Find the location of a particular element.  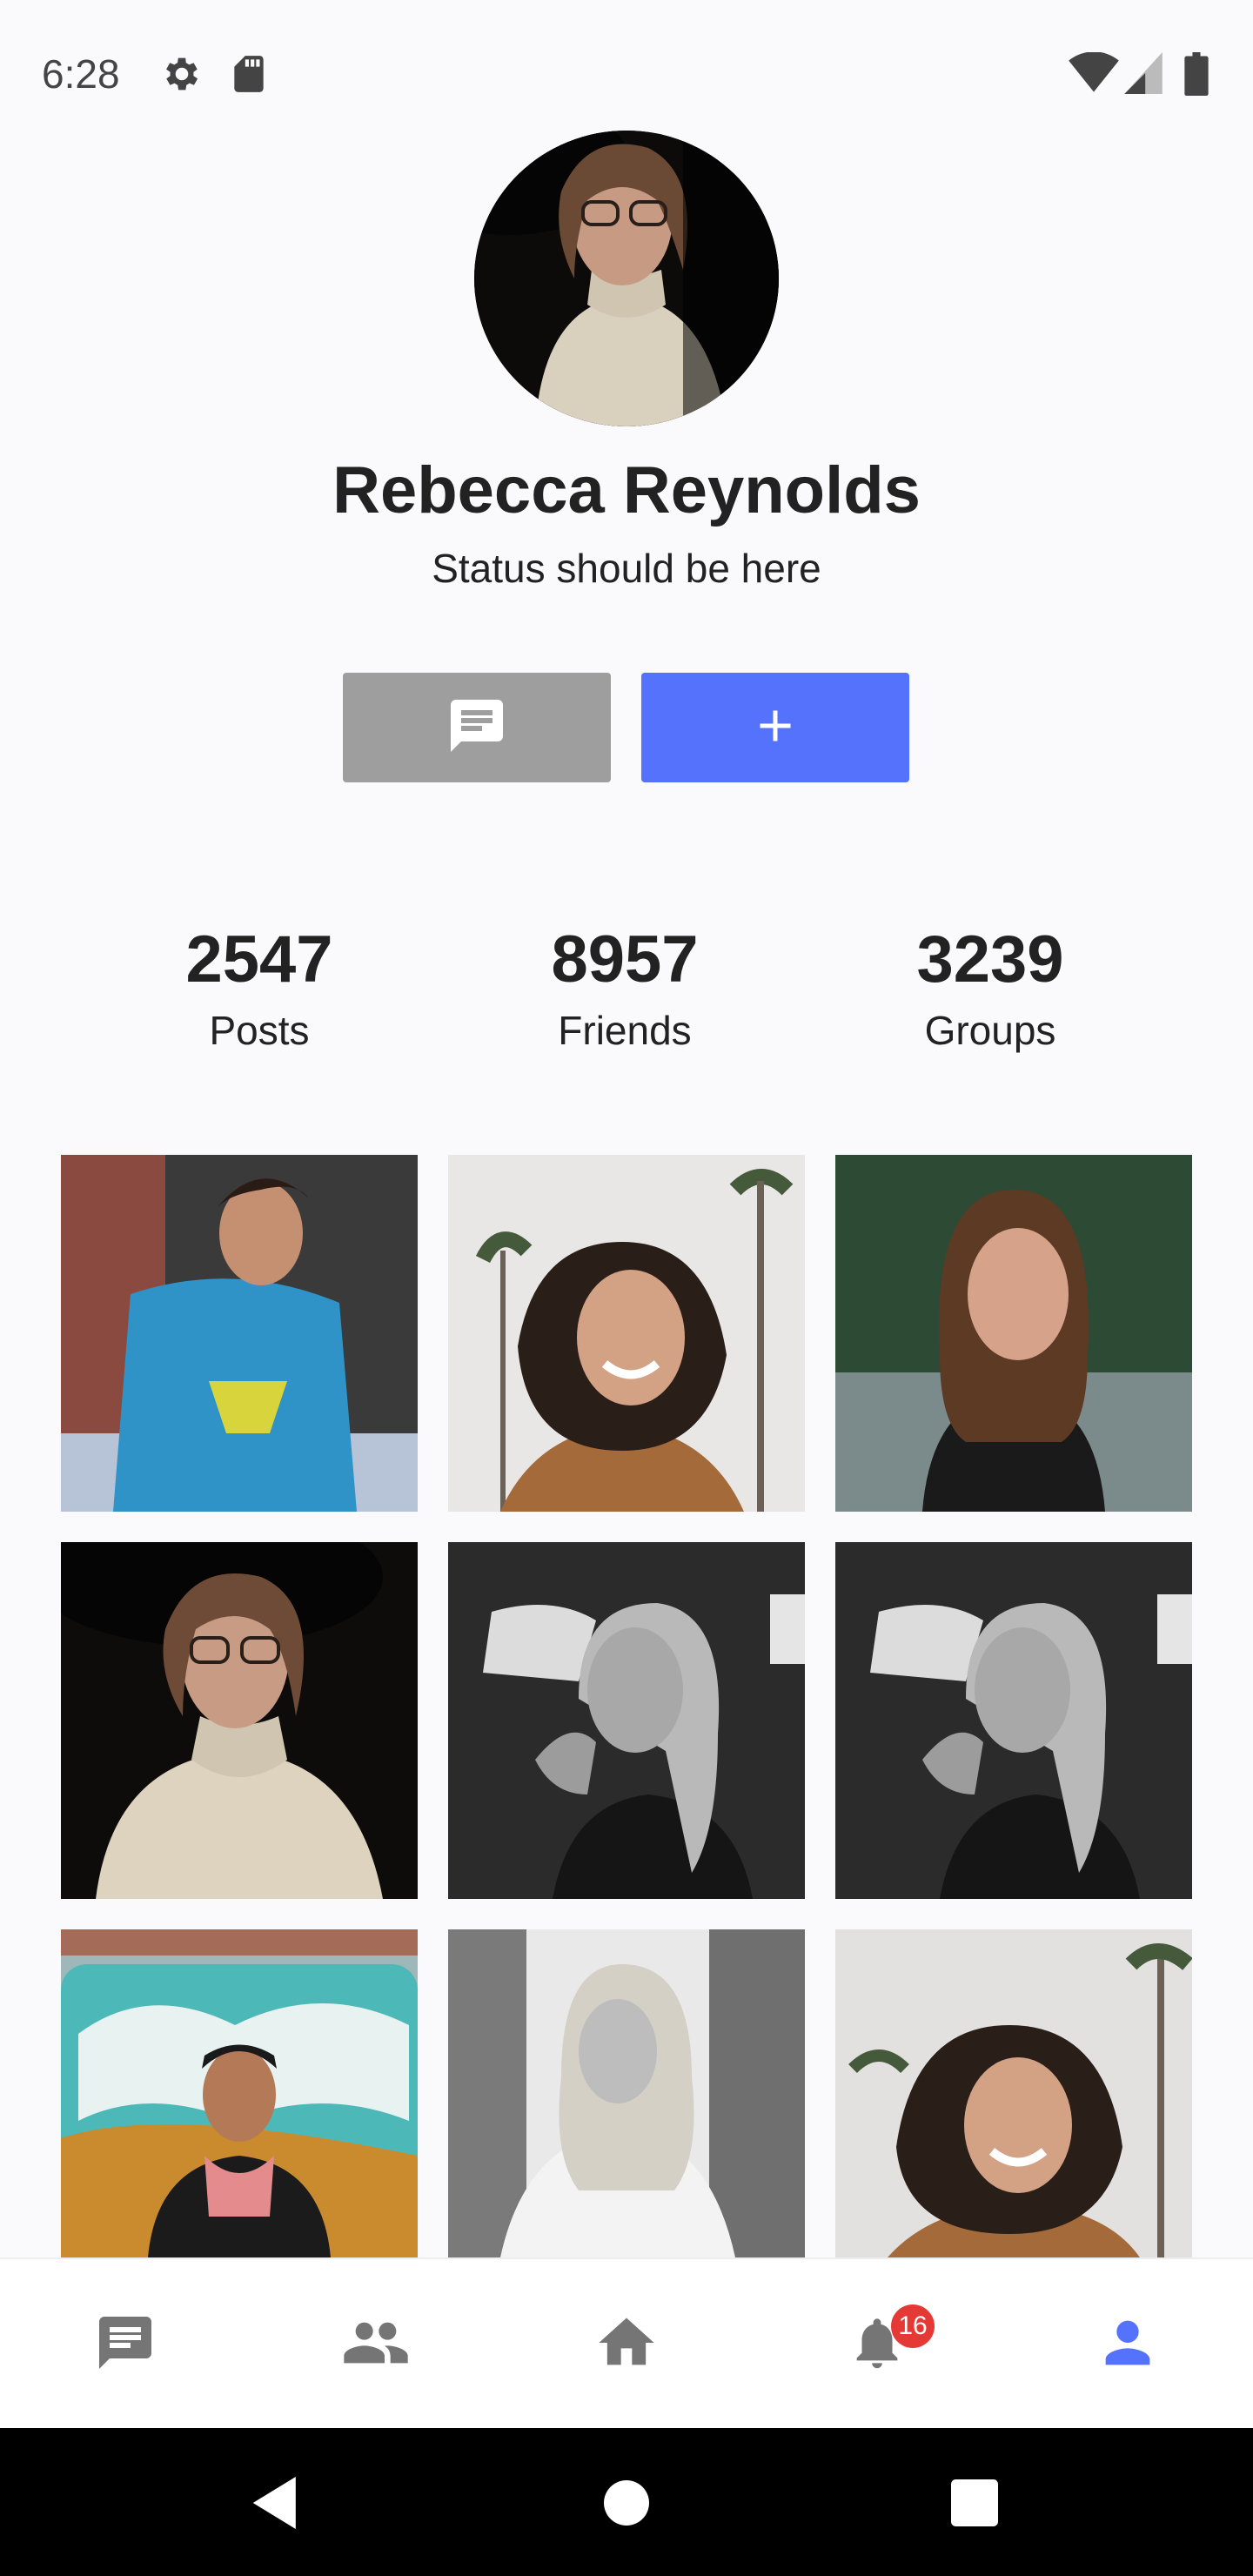

wifi-icon is located at coordinates (1094, 74).